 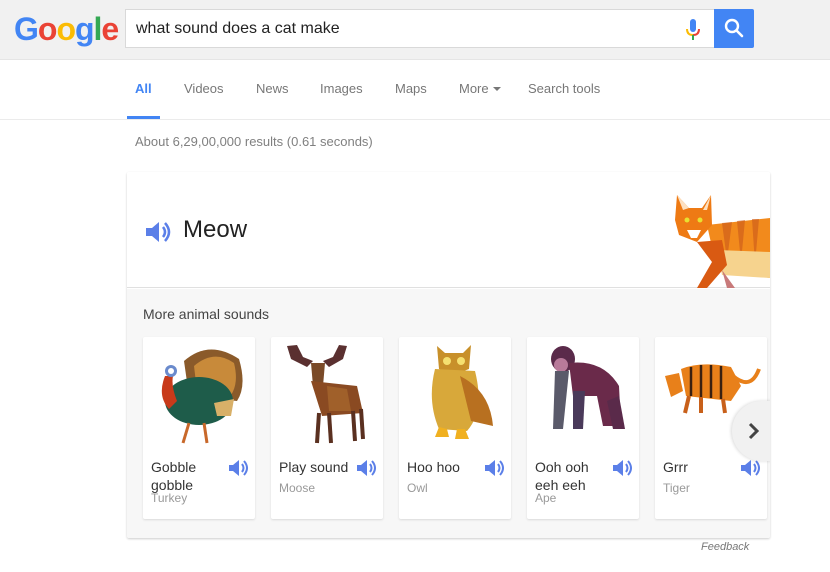 I want to click on animal-name: Owl, so click(x=417, y=488).